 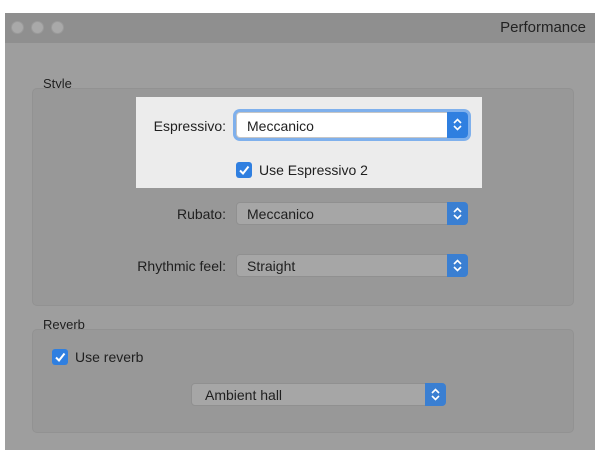 I want to click on reverb-preset-value: Ambient hall, so click(x=244, y=395).